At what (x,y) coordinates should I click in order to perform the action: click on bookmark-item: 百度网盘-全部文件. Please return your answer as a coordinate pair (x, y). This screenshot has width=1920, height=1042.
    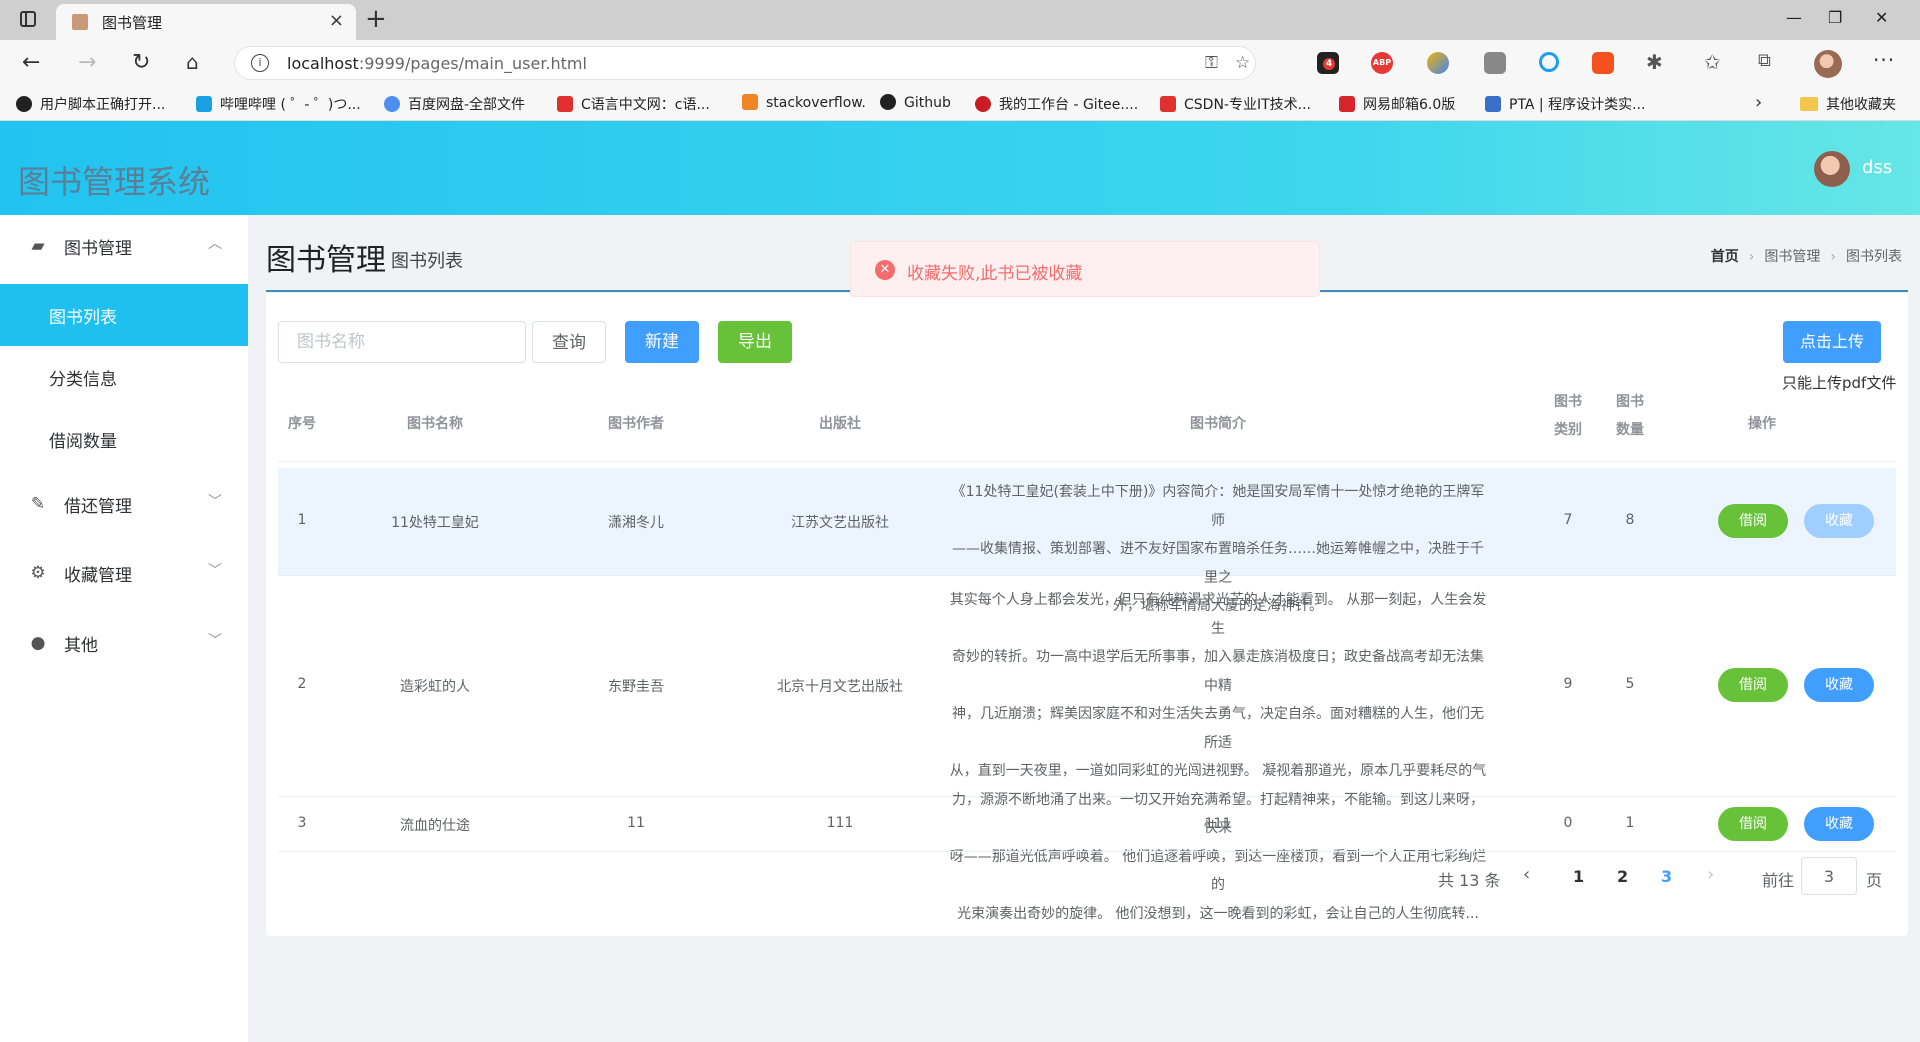
    Looking at the image, I should click on (454, 104).